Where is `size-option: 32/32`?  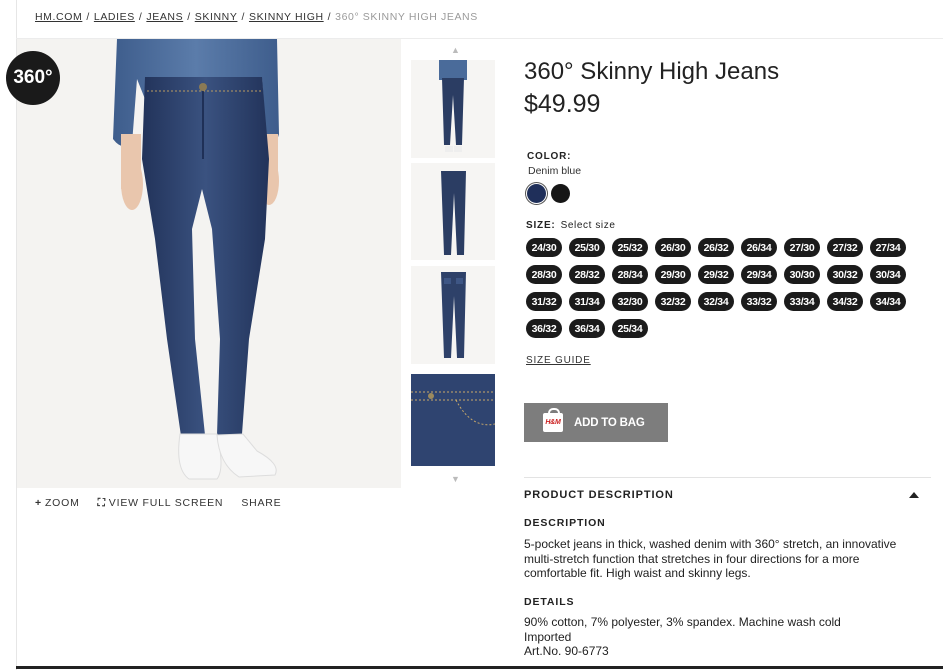
size-option: 32/32 is located at coordinates (673, 301).